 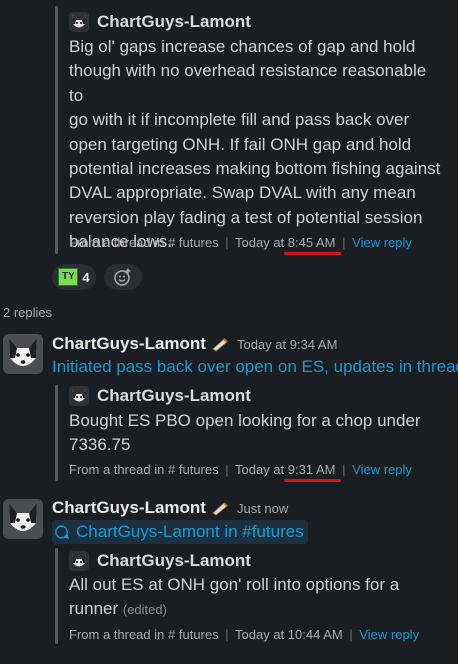 I want to click on speech-bubble-icon, so click(x=62, y=532).